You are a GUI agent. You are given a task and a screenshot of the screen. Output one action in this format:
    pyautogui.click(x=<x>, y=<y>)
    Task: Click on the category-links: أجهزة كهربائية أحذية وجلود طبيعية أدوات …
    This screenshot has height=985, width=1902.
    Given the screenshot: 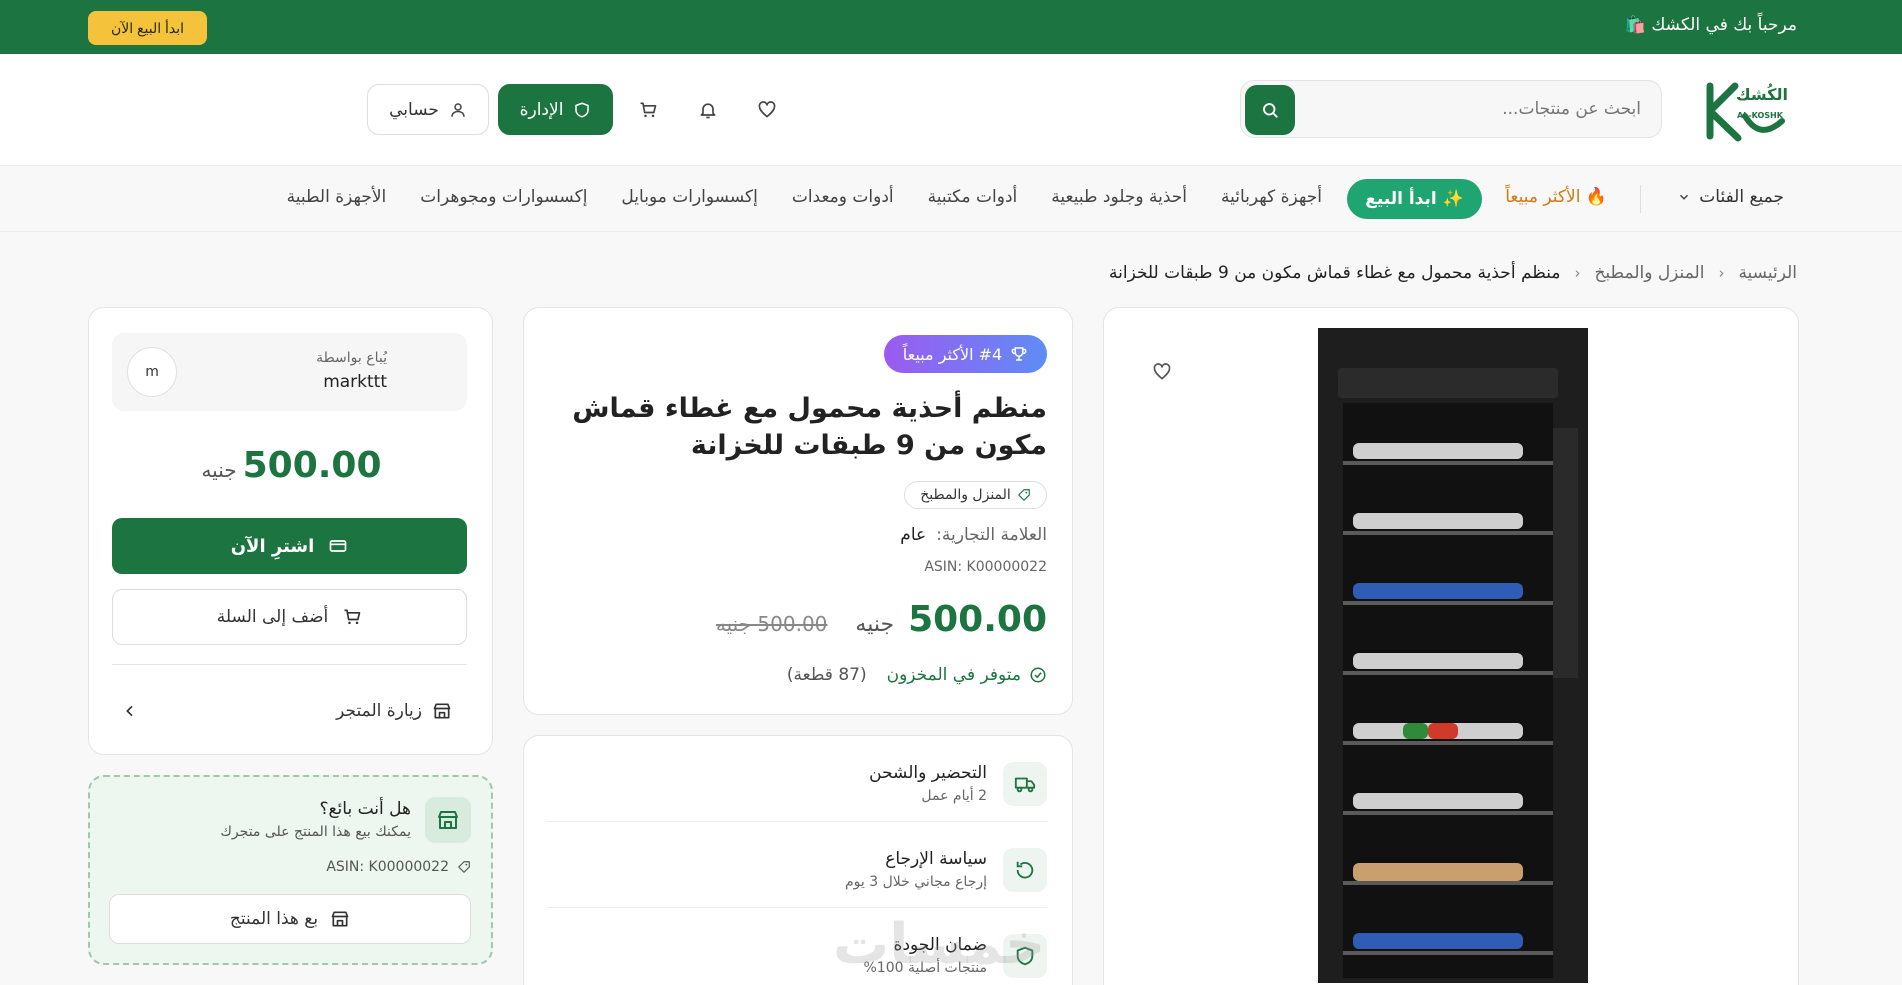 What is the action you would take?
    pyautogui.click(x=804, y=197)
    